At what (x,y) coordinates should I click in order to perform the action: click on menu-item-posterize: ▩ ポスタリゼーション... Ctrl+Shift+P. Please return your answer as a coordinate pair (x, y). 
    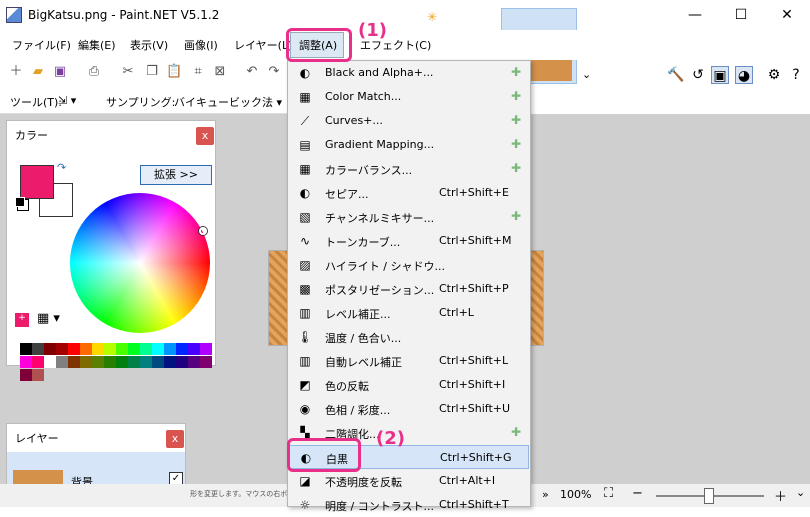
    Looking at the image, I should click on (409, 289).